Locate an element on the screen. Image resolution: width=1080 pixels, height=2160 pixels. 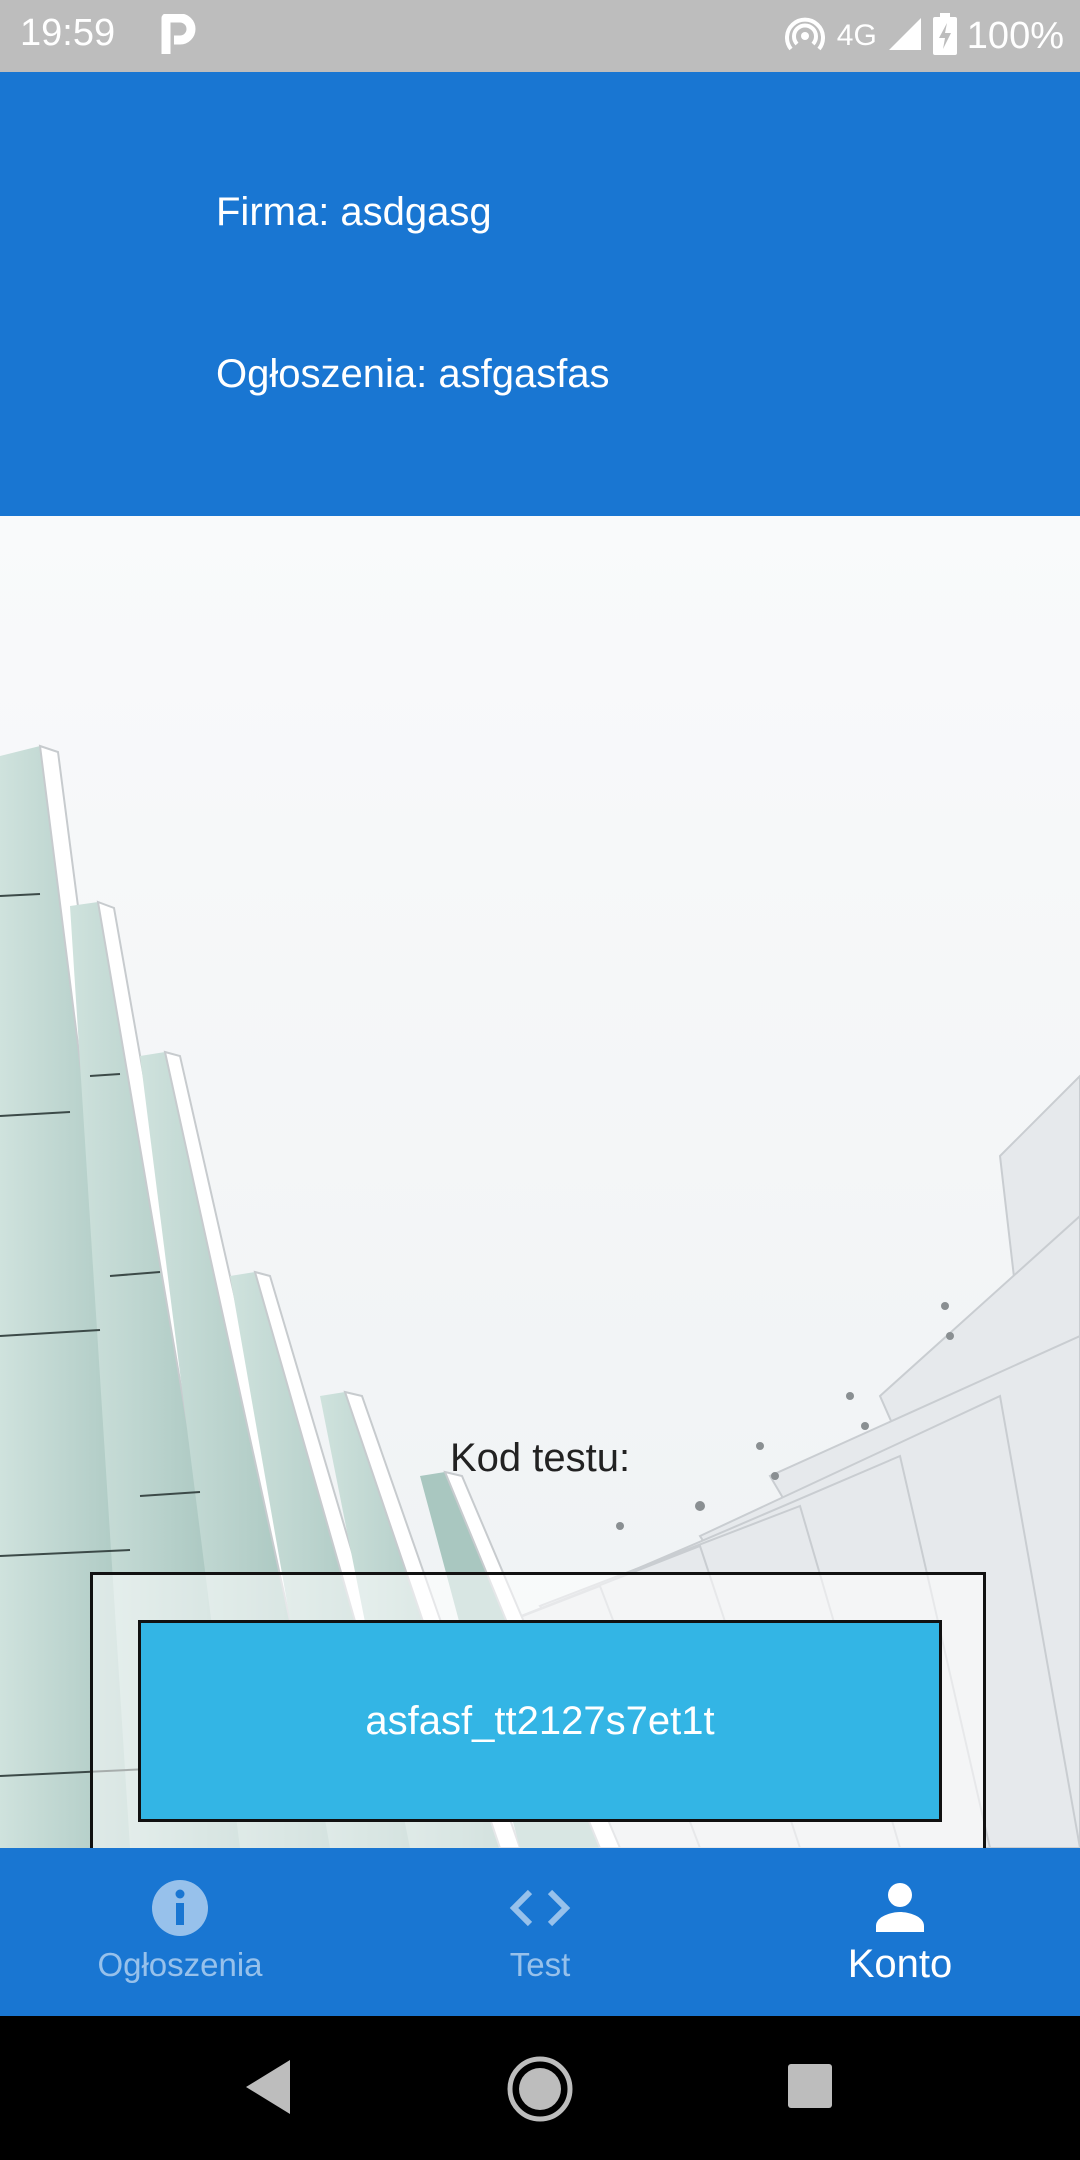
nav-label-ogloszenia: Ogłoszenia is located at coordinates (180, 1964).